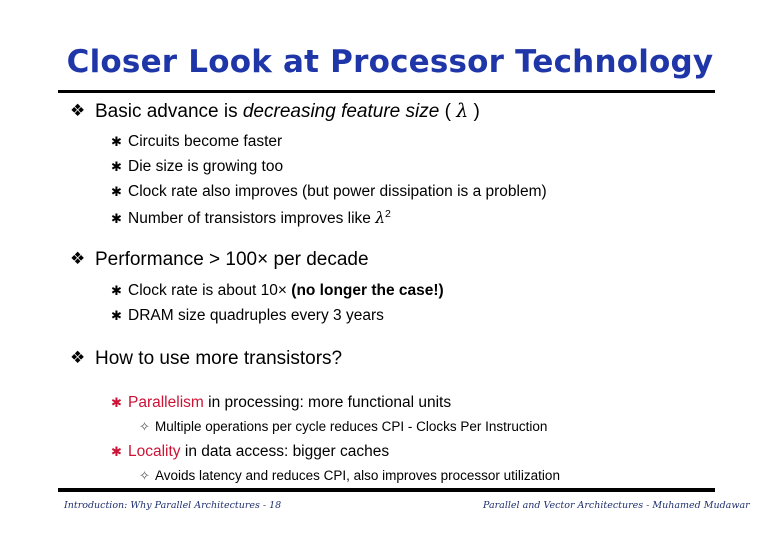 Image resolution: width=780 pixels, height=540 pixels. I want to click on title-divider, so click(386, 91).